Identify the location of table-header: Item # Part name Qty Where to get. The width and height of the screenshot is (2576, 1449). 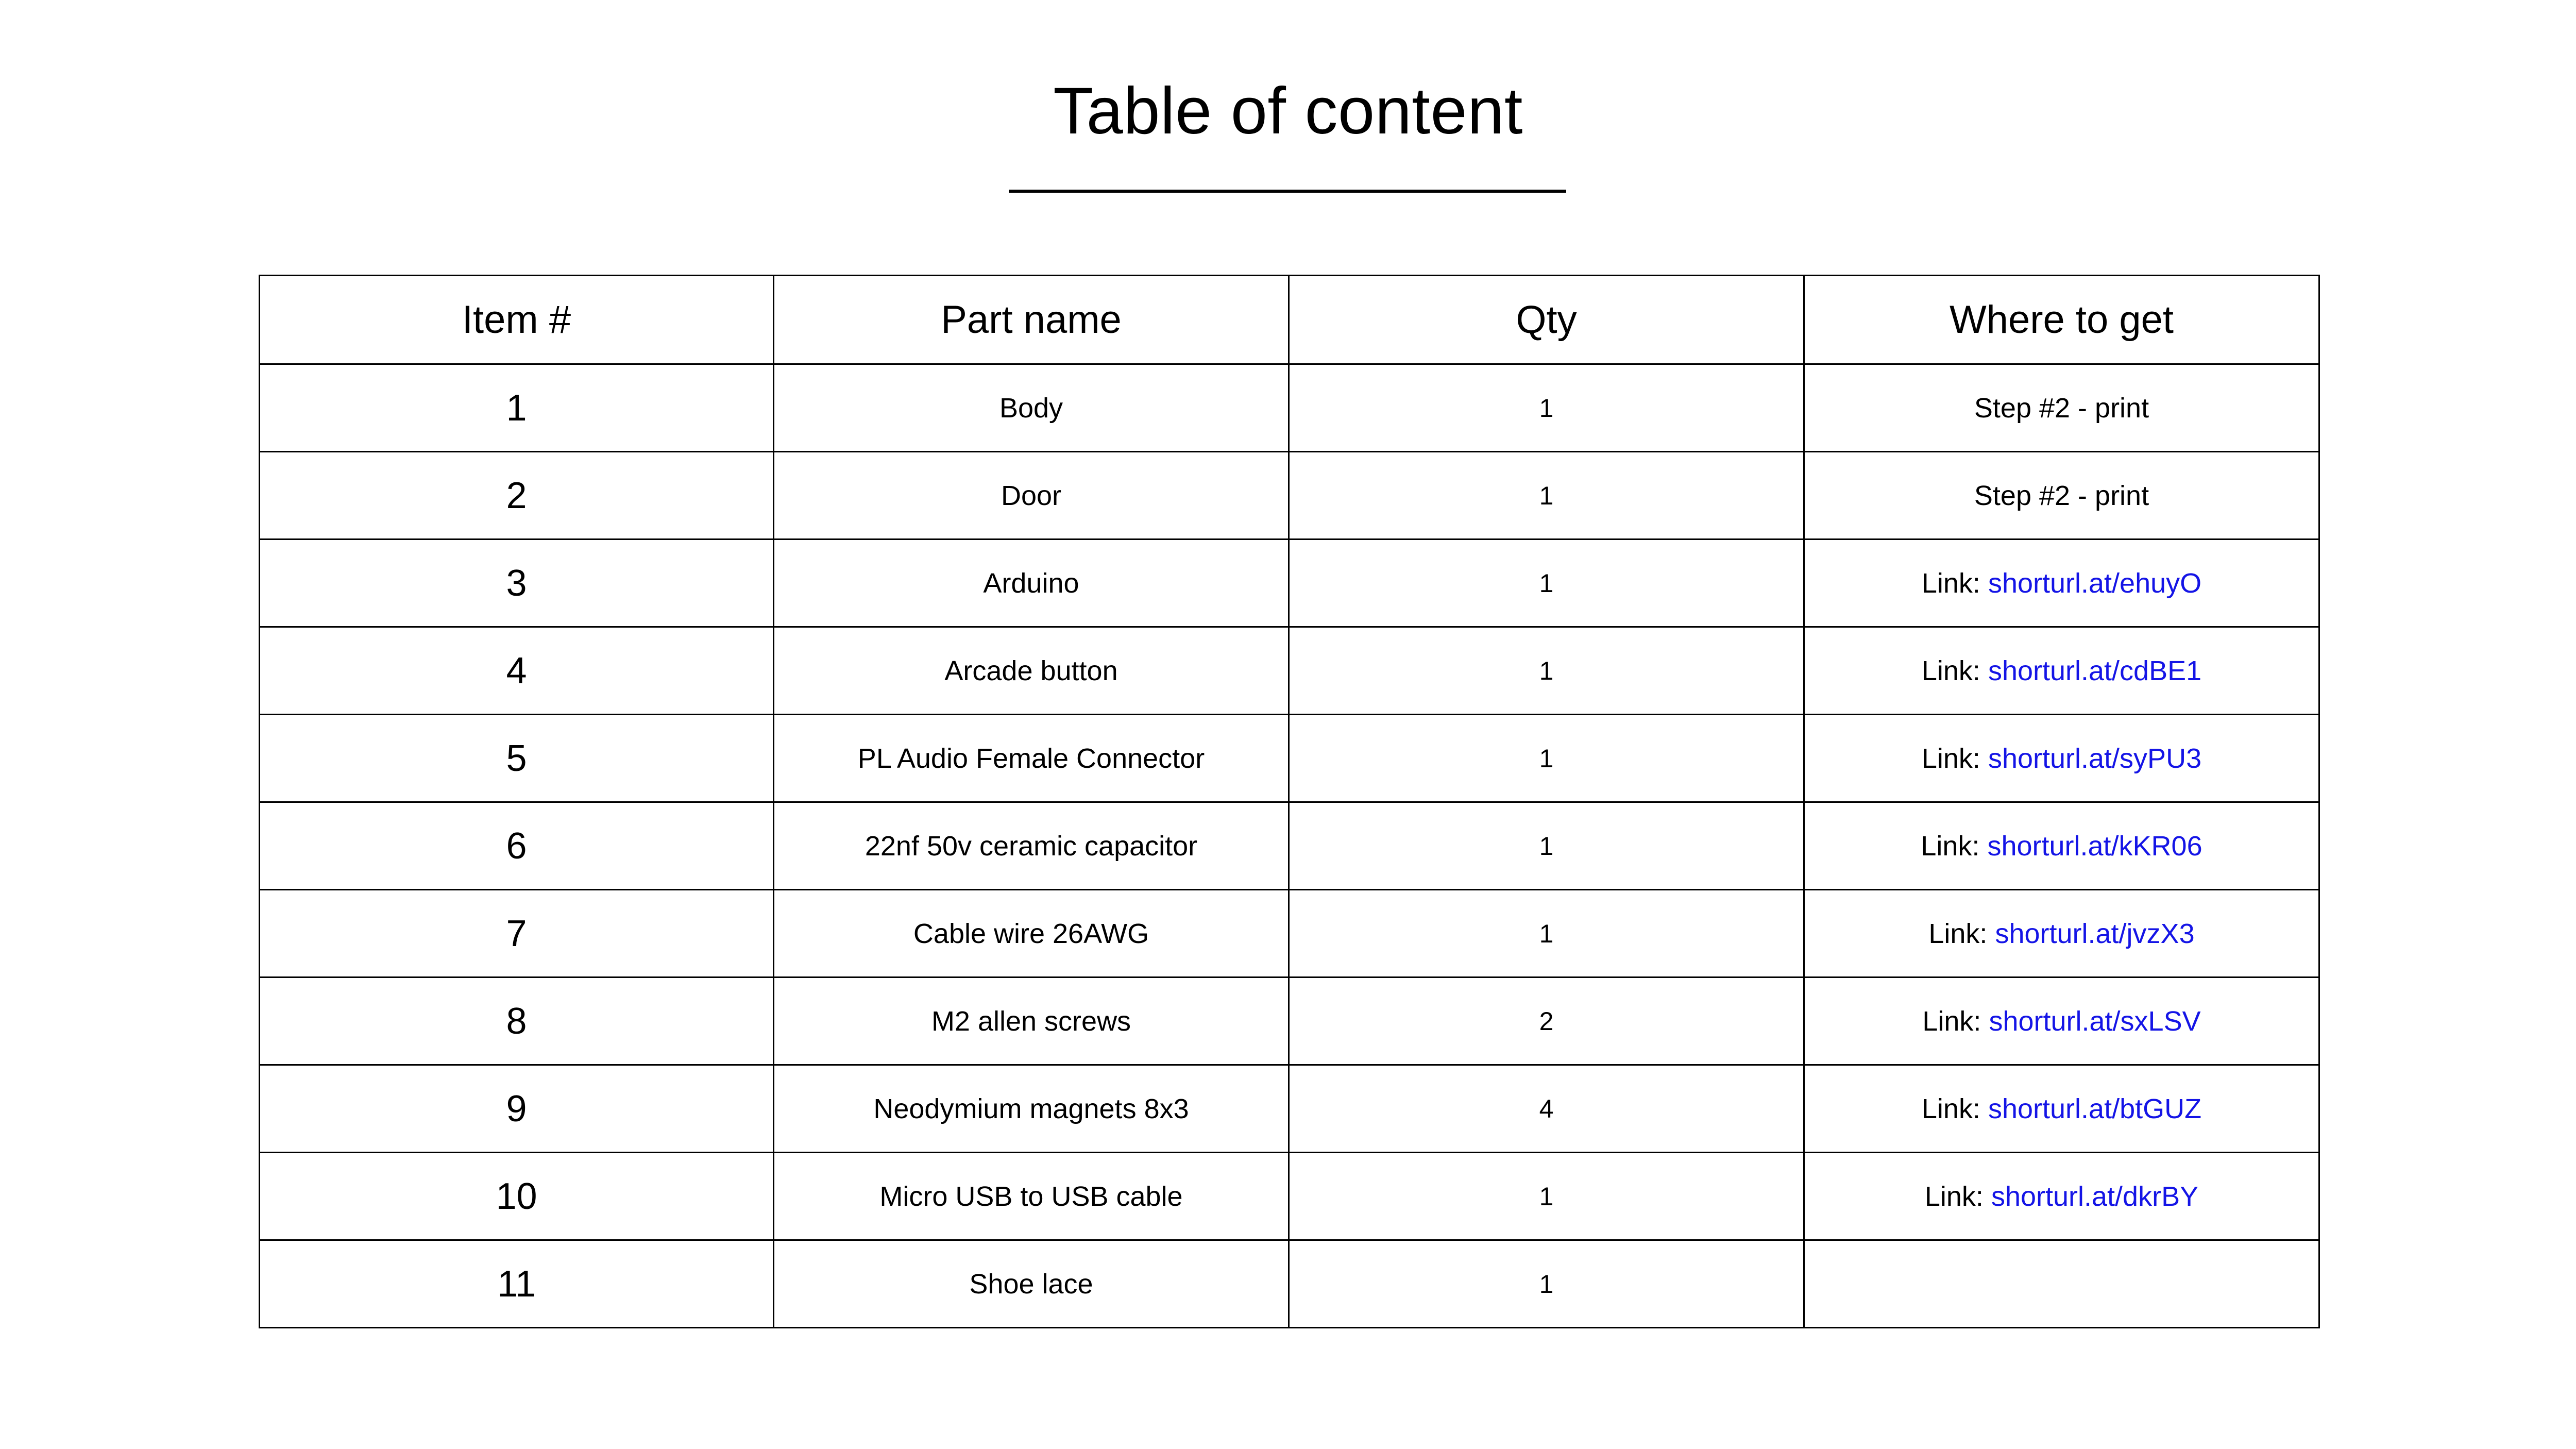
(1289, 320).